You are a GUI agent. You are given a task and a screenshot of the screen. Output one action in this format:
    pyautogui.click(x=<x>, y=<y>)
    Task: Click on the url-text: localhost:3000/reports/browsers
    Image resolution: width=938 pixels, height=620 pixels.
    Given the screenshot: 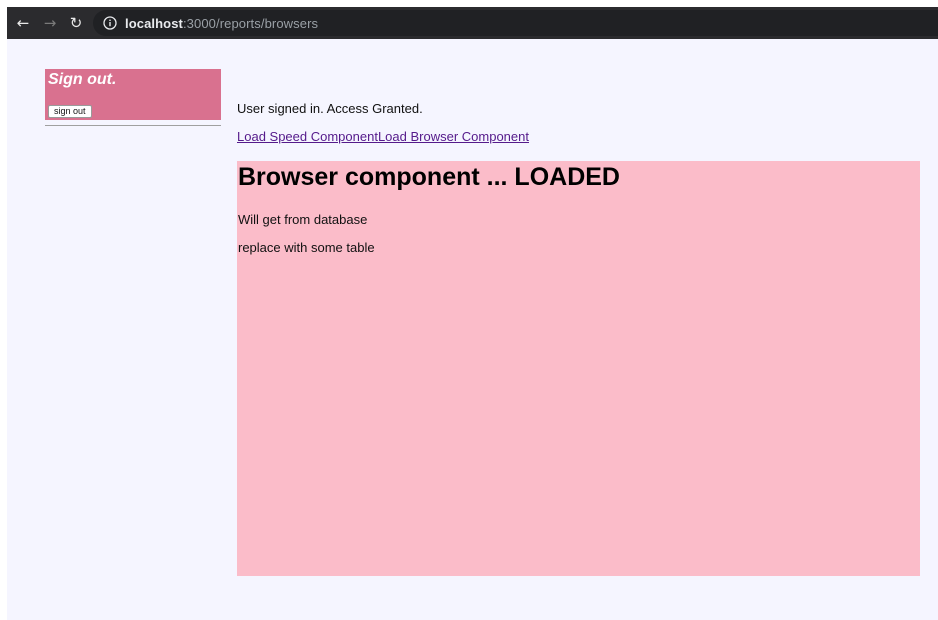 What is the action you would take?
    pyautogui.click(x=221, y=23)
    